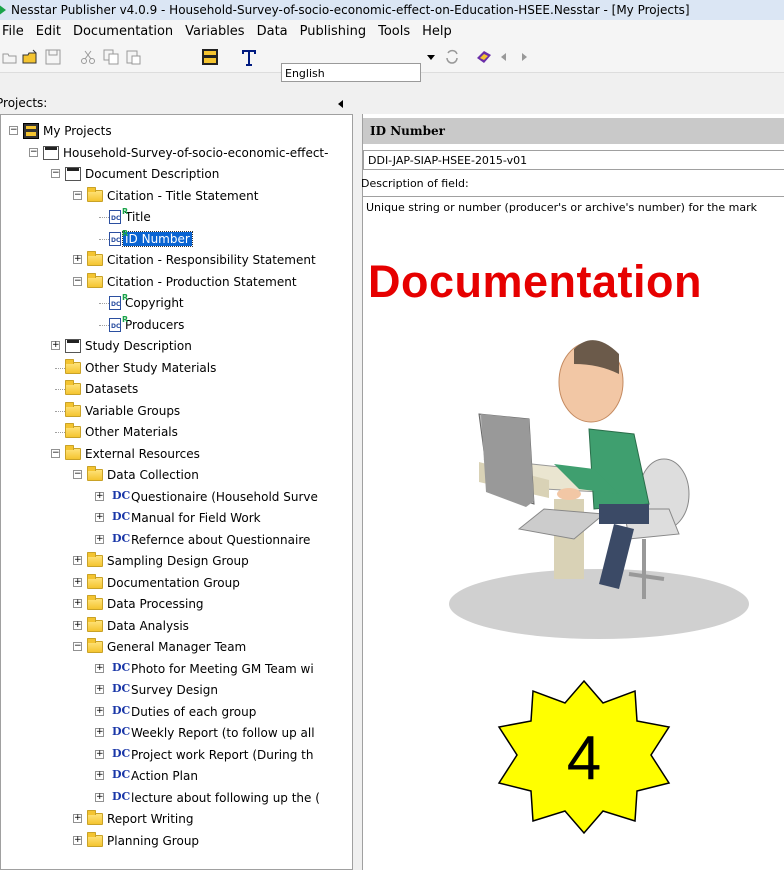 Image resolution: width=784 pixels, height=870 pixels. I want to click on tree-node-label: My Projects, so click(77, 131).